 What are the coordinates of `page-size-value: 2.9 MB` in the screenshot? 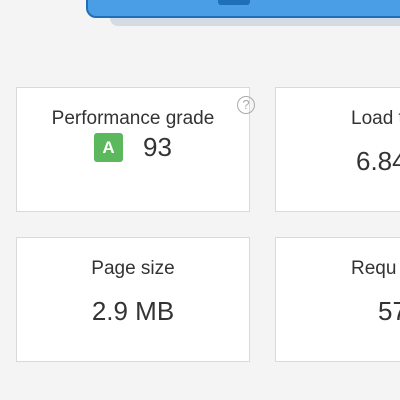 It's located at (133, 311).